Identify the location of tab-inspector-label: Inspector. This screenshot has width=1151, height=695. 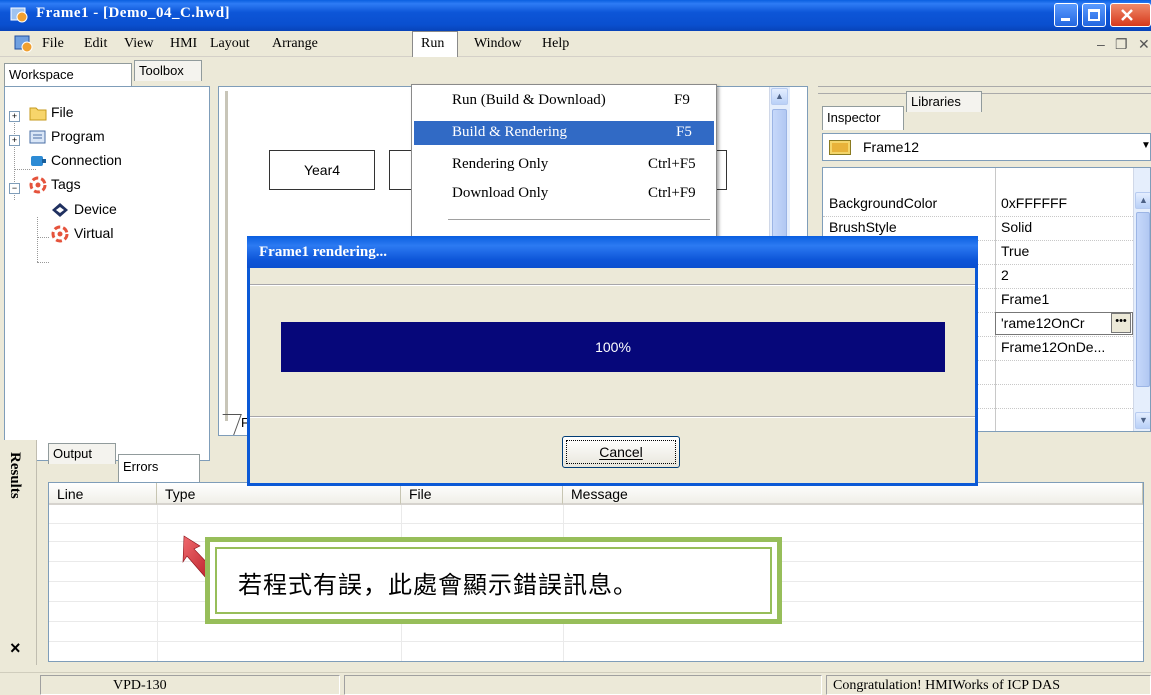
(854, 117).